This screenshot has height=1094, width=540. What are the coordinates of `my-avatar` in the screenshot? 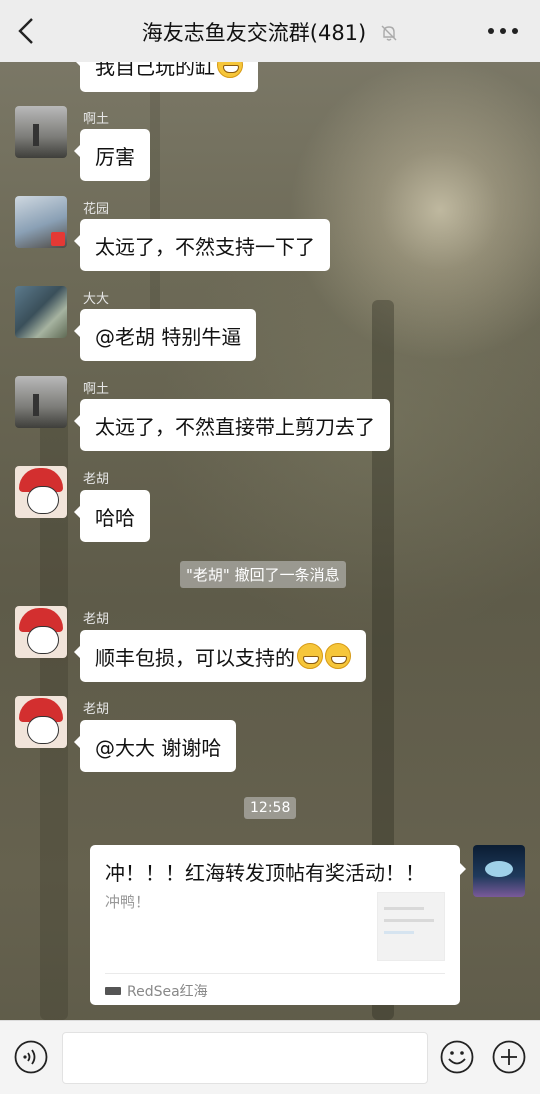 It's located at (499, 871).